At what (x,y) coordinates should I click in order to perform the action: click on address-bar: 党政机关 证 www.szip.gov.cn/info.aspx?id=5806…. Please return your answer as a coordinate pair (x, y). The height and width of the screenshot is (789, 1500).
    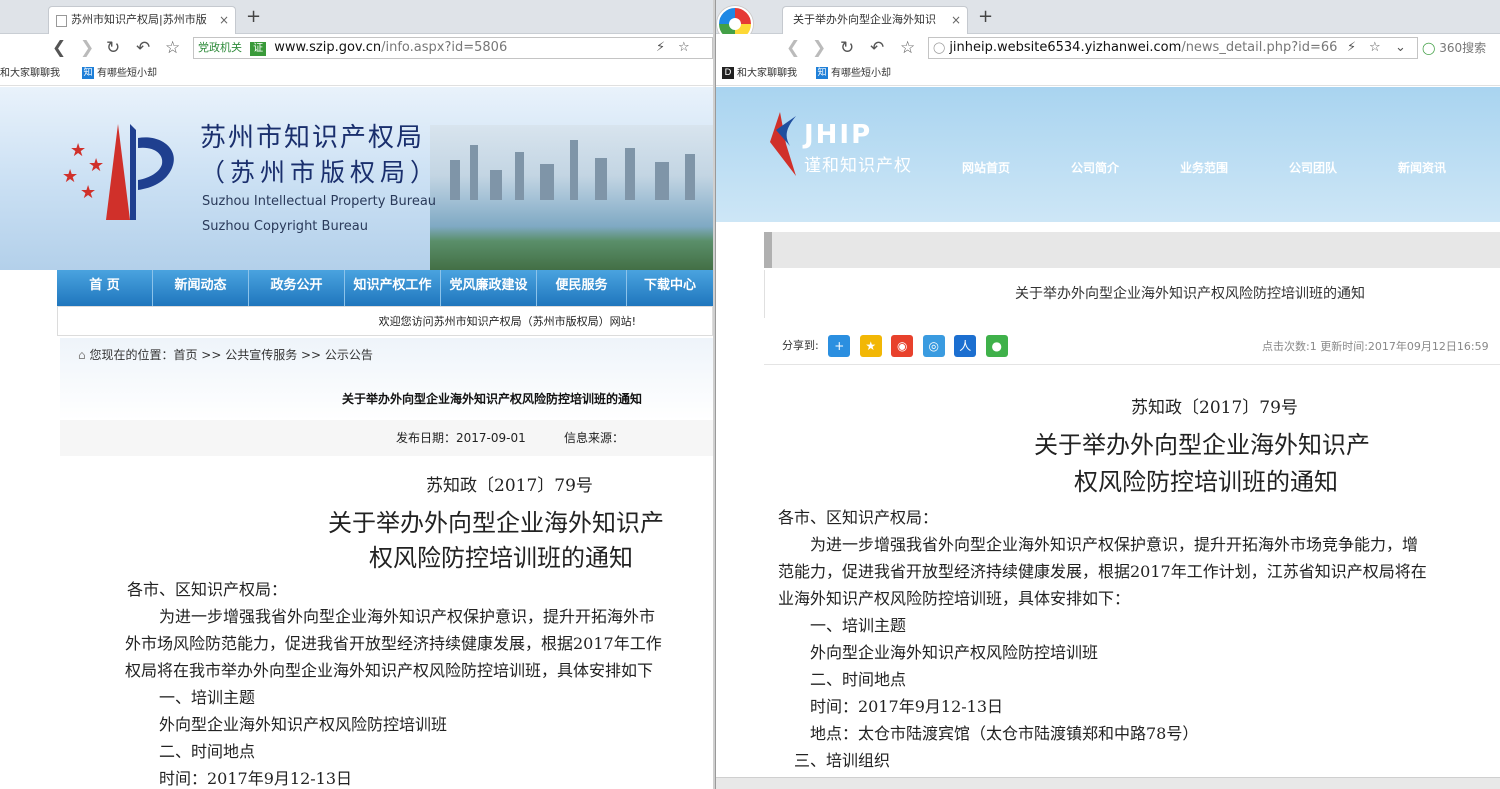
    Looking at the image, I should click on (453, 48).